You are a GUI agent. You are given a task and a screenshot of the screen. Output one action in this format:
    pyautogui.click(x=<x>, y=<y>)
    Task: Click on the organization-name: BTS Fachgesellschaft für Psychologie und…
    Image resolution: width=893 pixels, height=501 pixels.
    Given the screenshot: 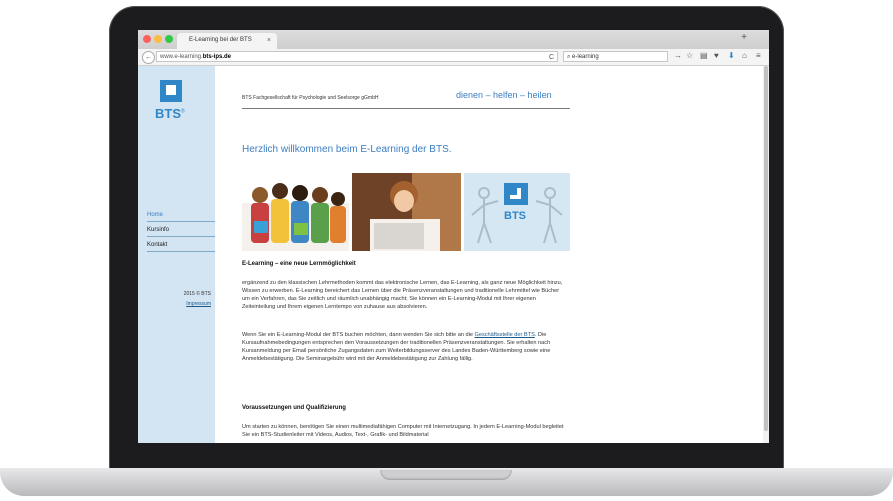 What is the action you would take?
    pyautogui.click(x=310, y=98)
    